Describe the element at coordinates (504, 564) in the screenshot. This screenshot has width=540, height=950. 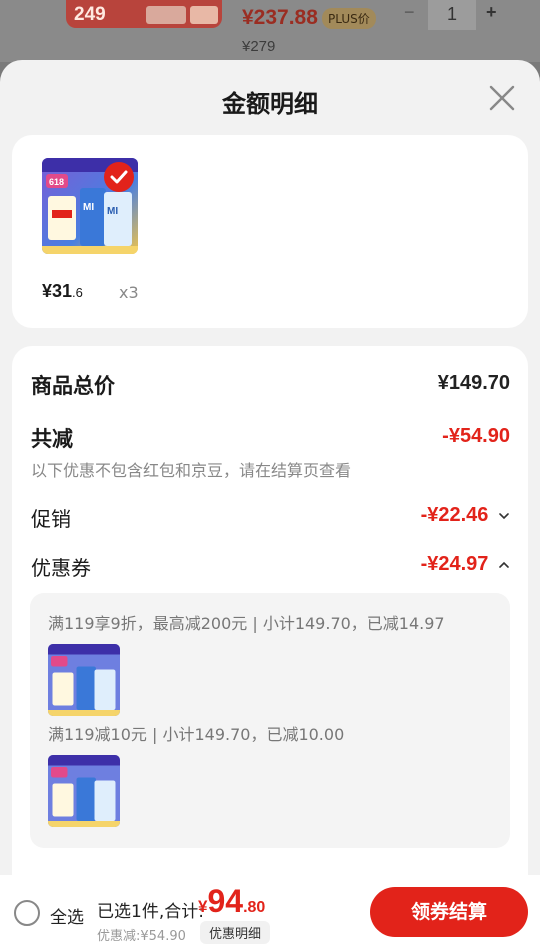
I see `chevron-up-icon` at that location.